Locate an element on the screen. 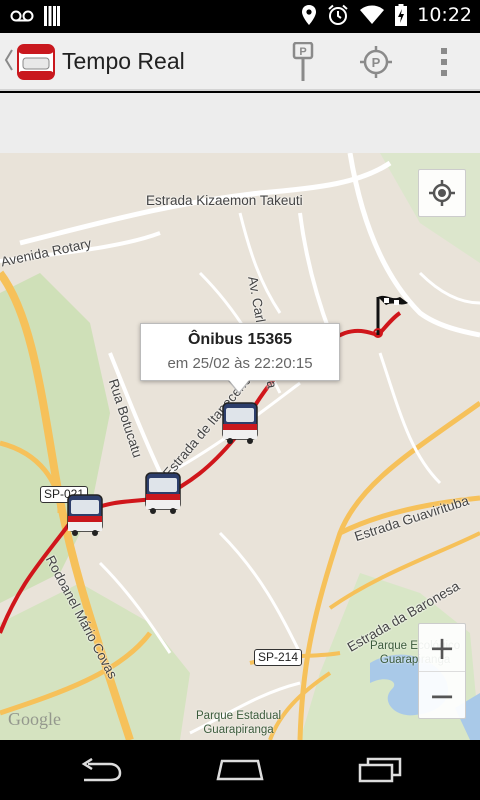 This screenshot has width=480, height=800. overflow-menu-button is located at coordinates (444, 62).